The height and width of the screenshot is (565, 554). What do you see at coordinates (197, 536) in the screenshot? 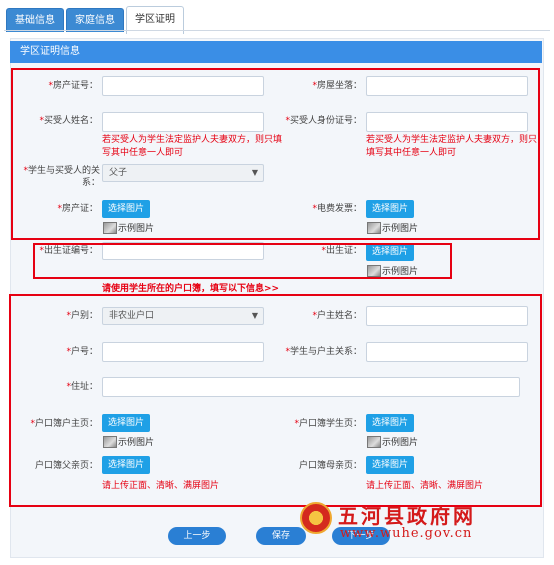
I see `prev-step-button: 上一步` at bounding box center [197, 536].